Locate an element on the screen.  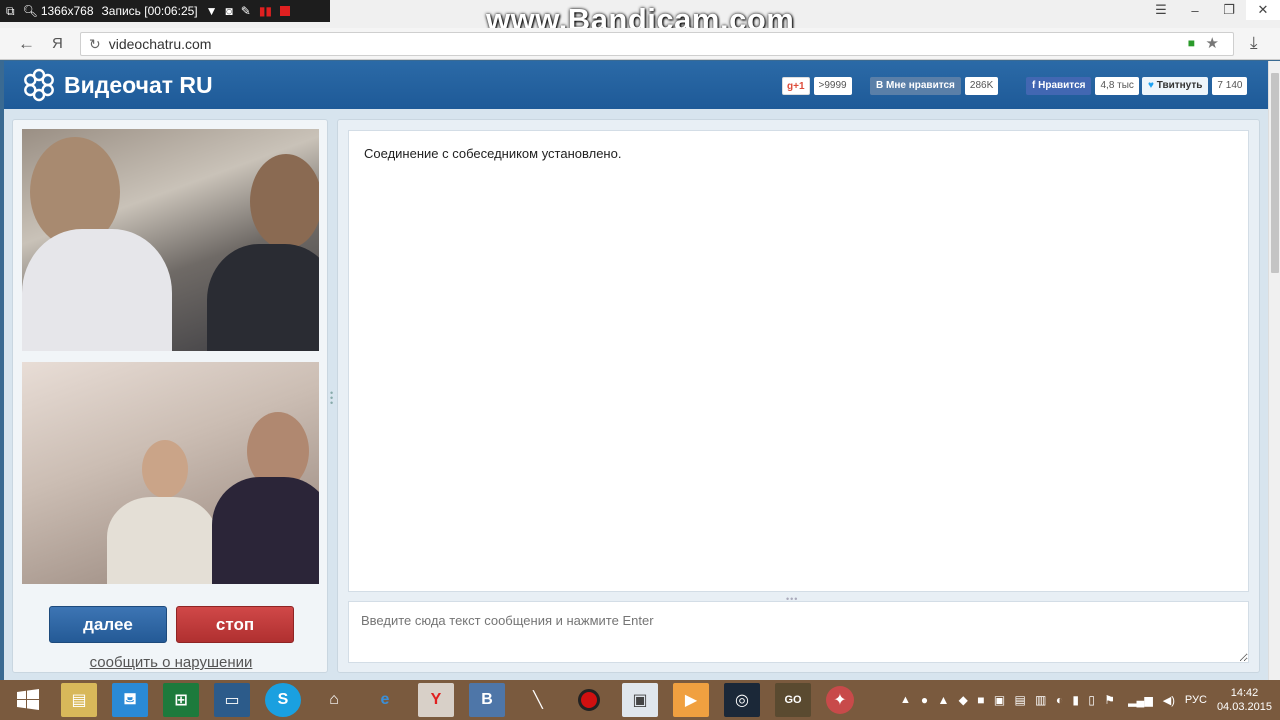
camera-icon: ◙ is located at coordinates (229, 11).